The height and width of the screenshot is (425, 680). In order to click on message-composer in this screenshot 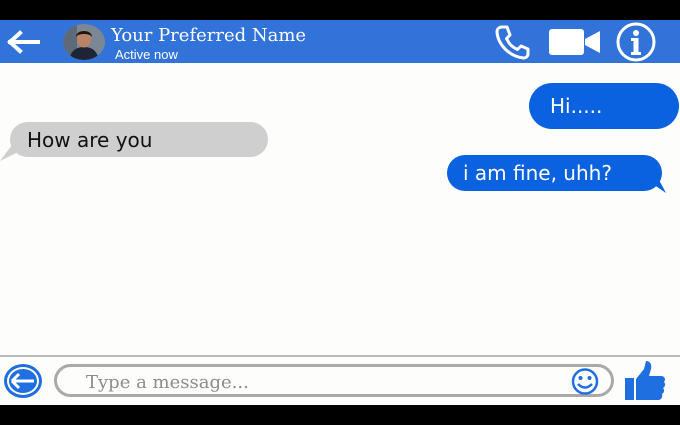, I will do `click(340, 381)`.